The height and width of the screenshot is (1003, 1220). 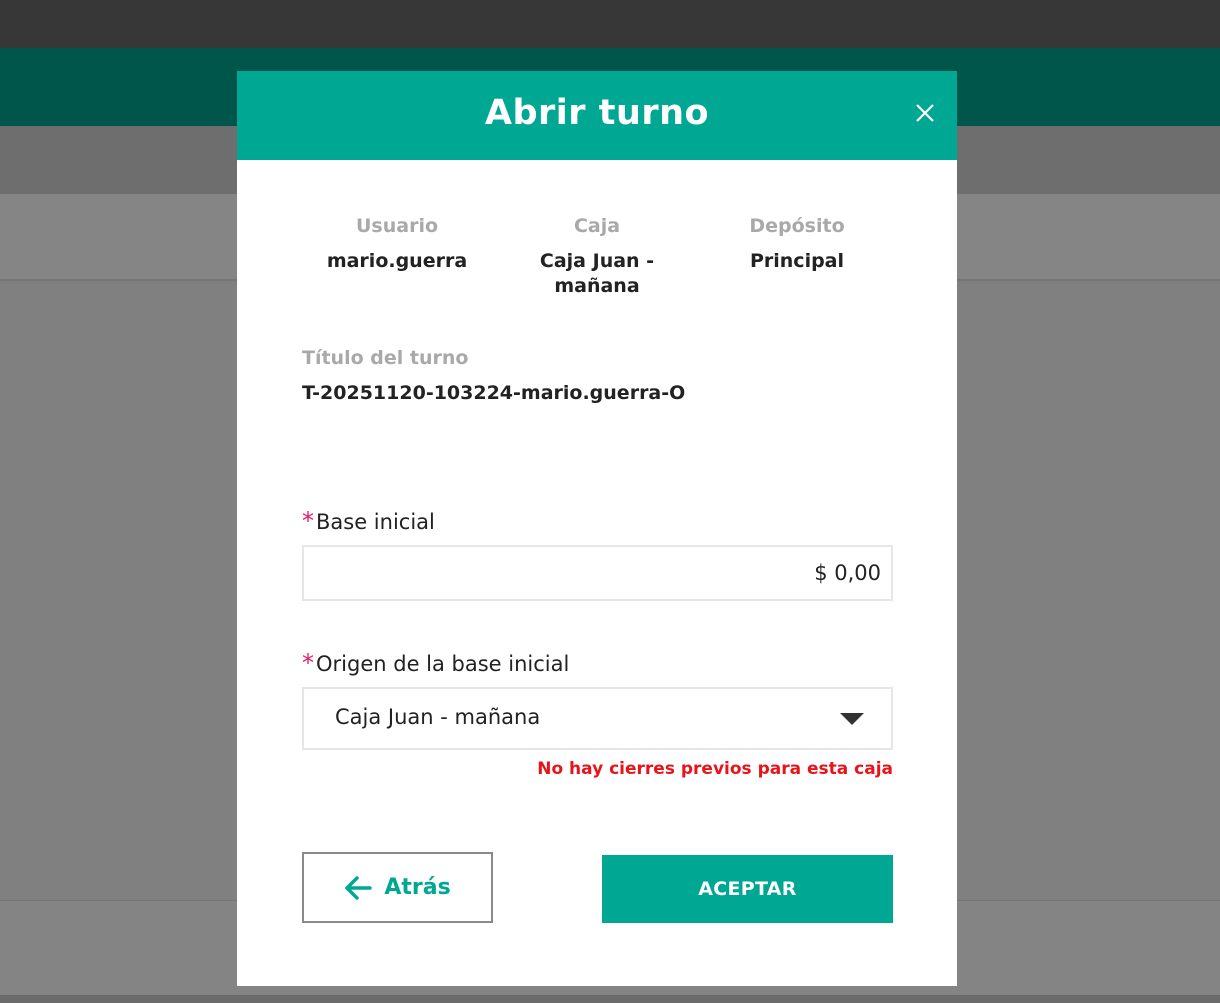 What do you see at coordinates (438, 717) in the screenshot?
I see `base-origin-selected-value: Caja Juan - mañana` at bounding box center [438, 717].